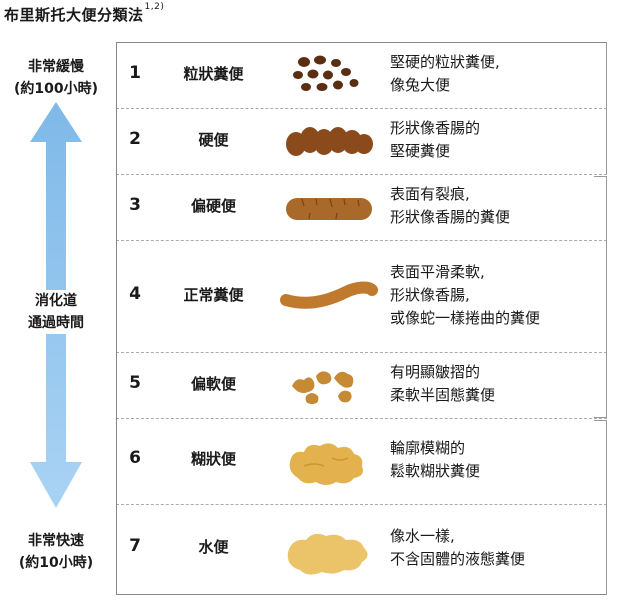  I want to click on description-line: 堅硬的粒狀糞便,, so click(445, 62).